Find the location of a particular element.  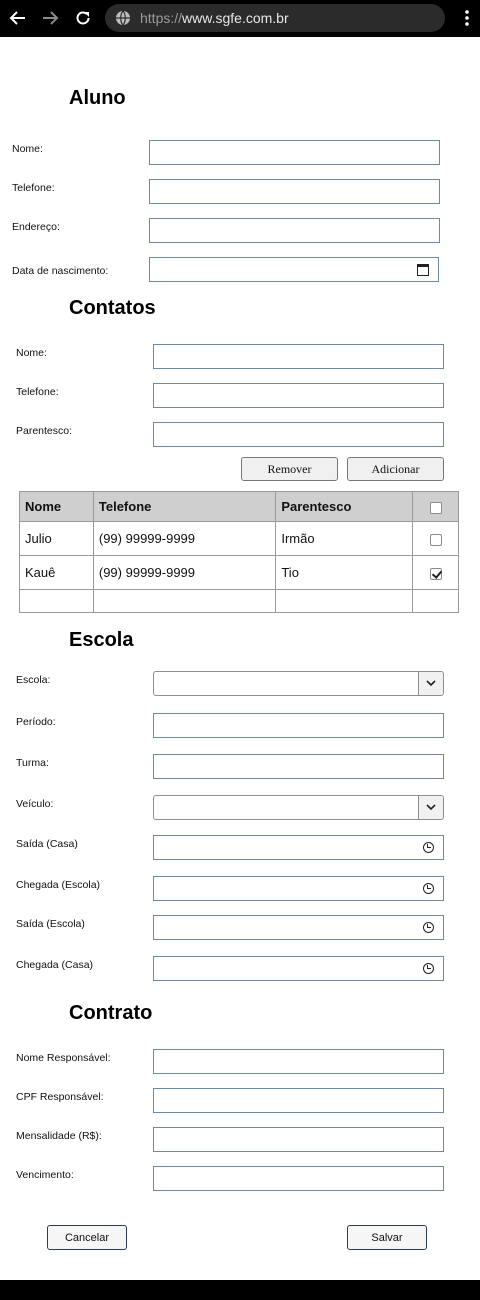

reload-button is located at coordinates (83, 18).